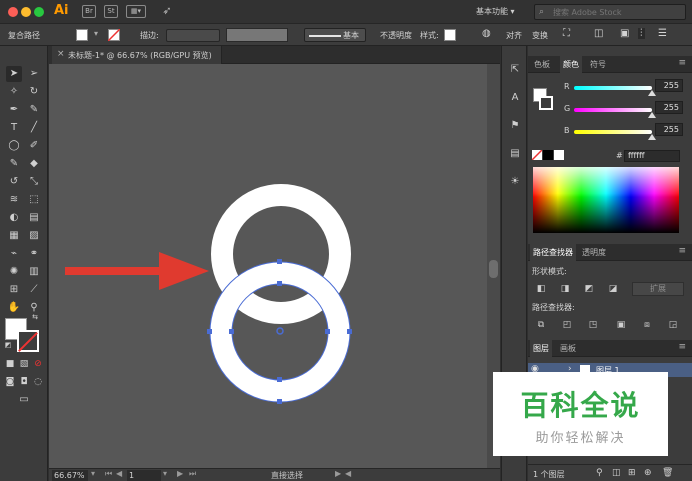 This screenshot has height=481, width=692. Describe the element at coordinates (34, 254) in the screenshot. I see `blend-tool-icon: ⚭` at that location.